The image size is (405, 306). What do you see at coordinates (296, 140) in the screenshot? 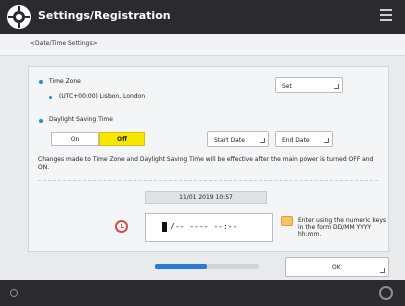
I see `end-date-label: End Date` at bounding box center [296, 140].